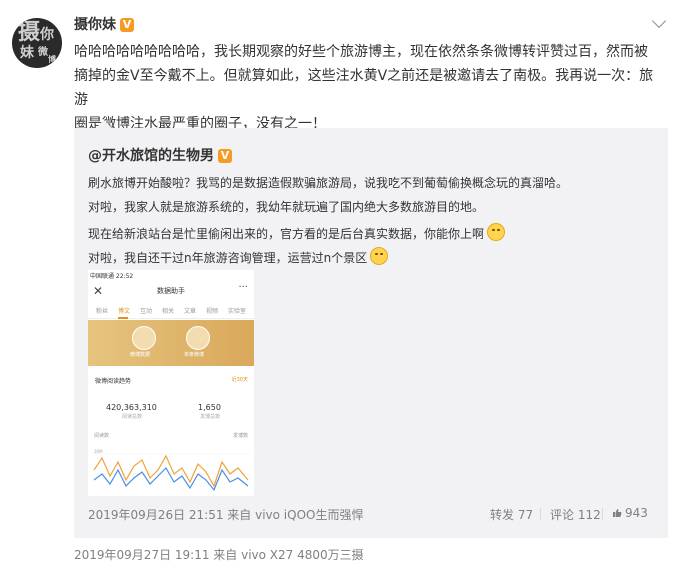 The image size is (682, 580). Describe the element at coordinates (27, 53) in the screenshot. I see `avatar-glyph: 妹` at that location.